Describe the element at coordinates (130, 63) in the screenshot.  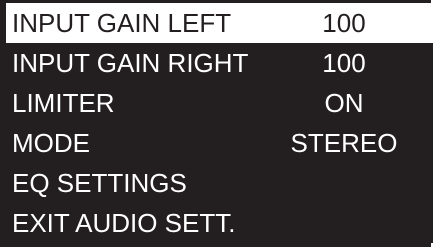
I see `menu-item-label: INPUT GAIN RIGHT` at that location.